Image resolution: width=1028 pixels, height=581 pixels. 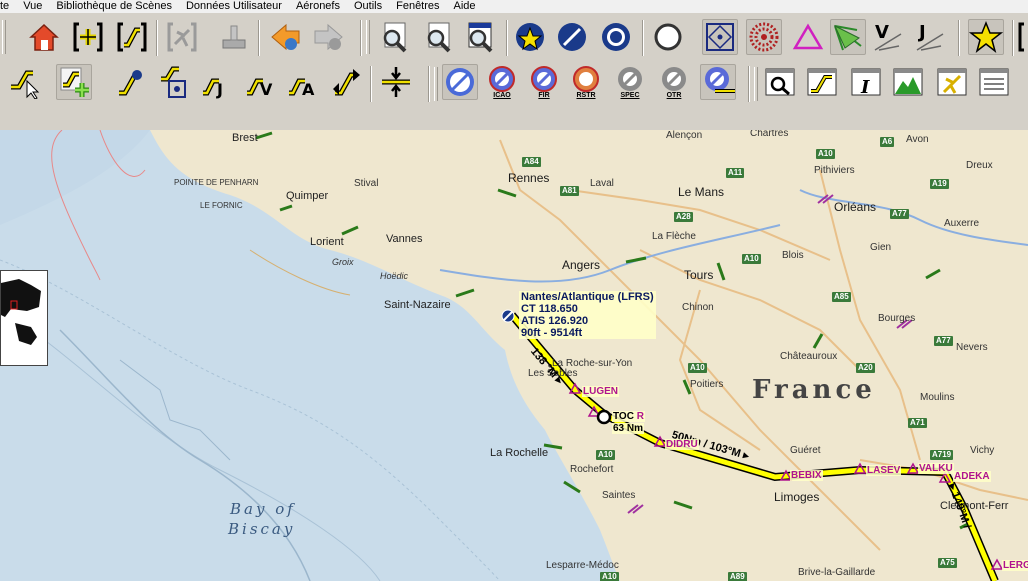 What do you see at coordinates (674, 82) in the screenshot?
I see `airspace-other-button: OTR` at bounding box center [674, 82].